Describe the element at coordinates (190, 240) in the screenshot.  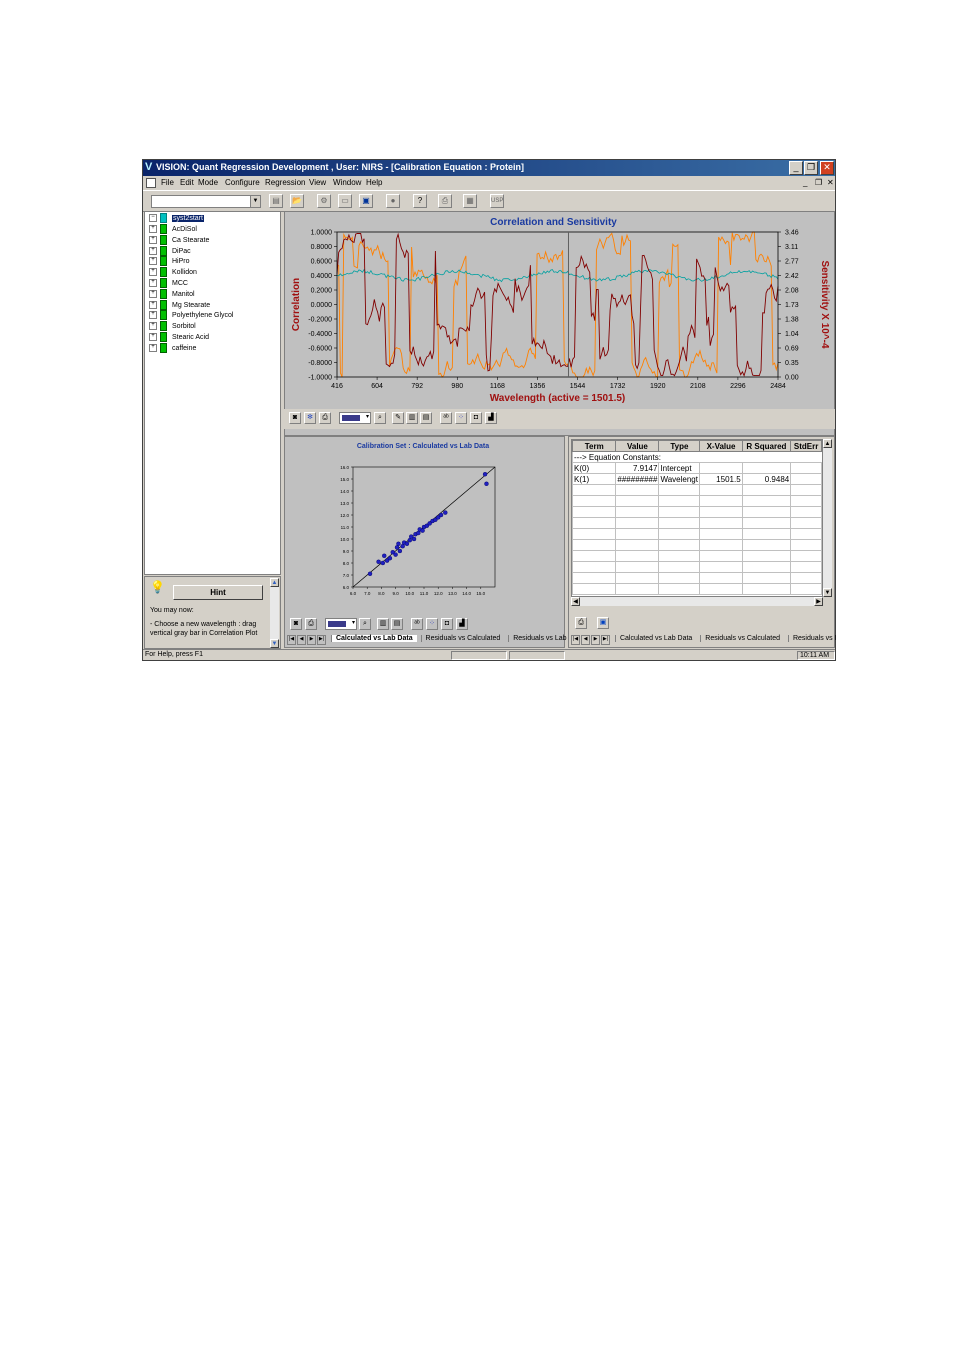
I see `tree-item-label: Ca Stearate` at that location.